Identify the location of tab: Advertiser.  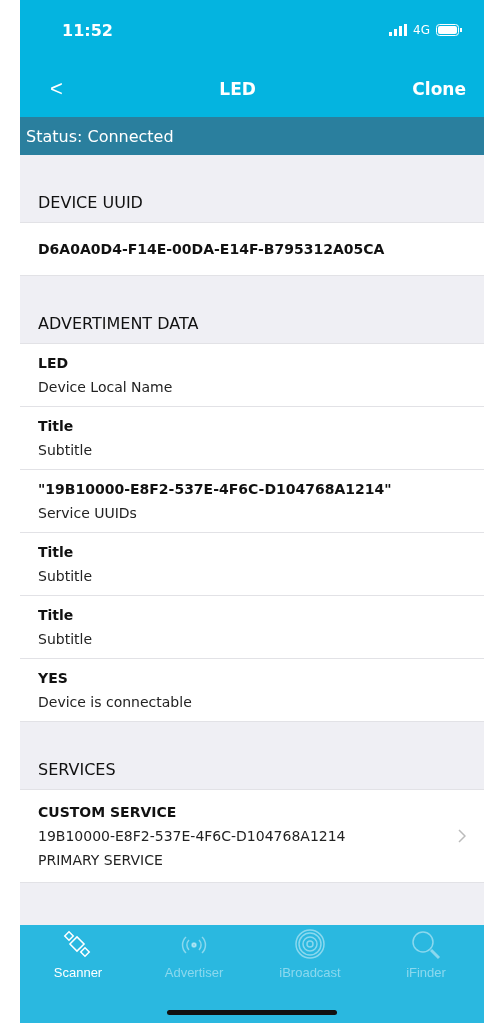
(194, 954).